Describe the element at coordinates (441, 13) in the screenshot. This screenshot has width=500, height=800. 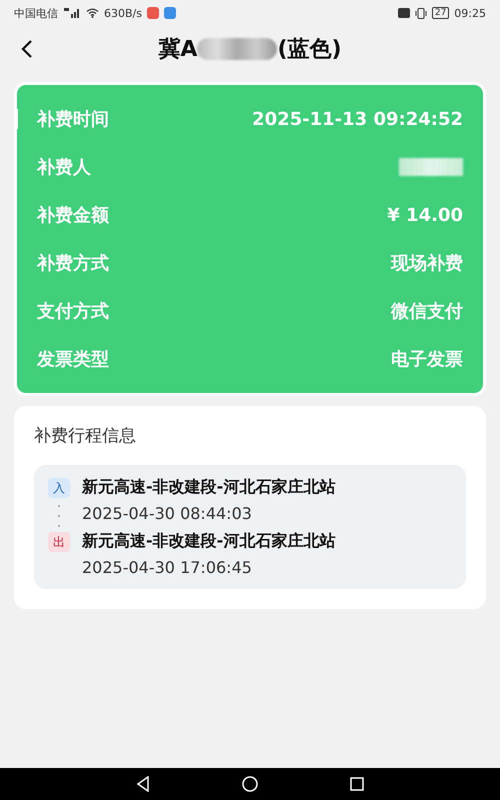
I see `battery-level: 27` at that location.